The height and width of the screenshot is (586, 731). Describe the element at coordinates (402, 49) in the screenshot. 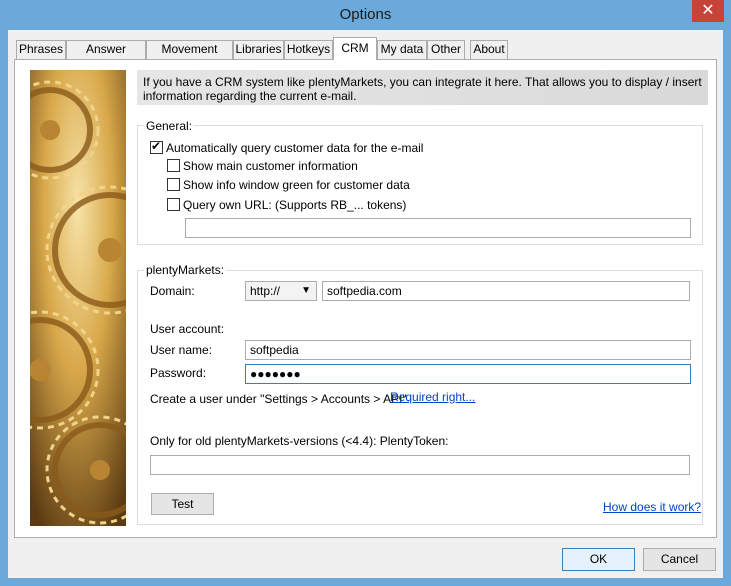

I see `tab-my-data: My data` at that location.